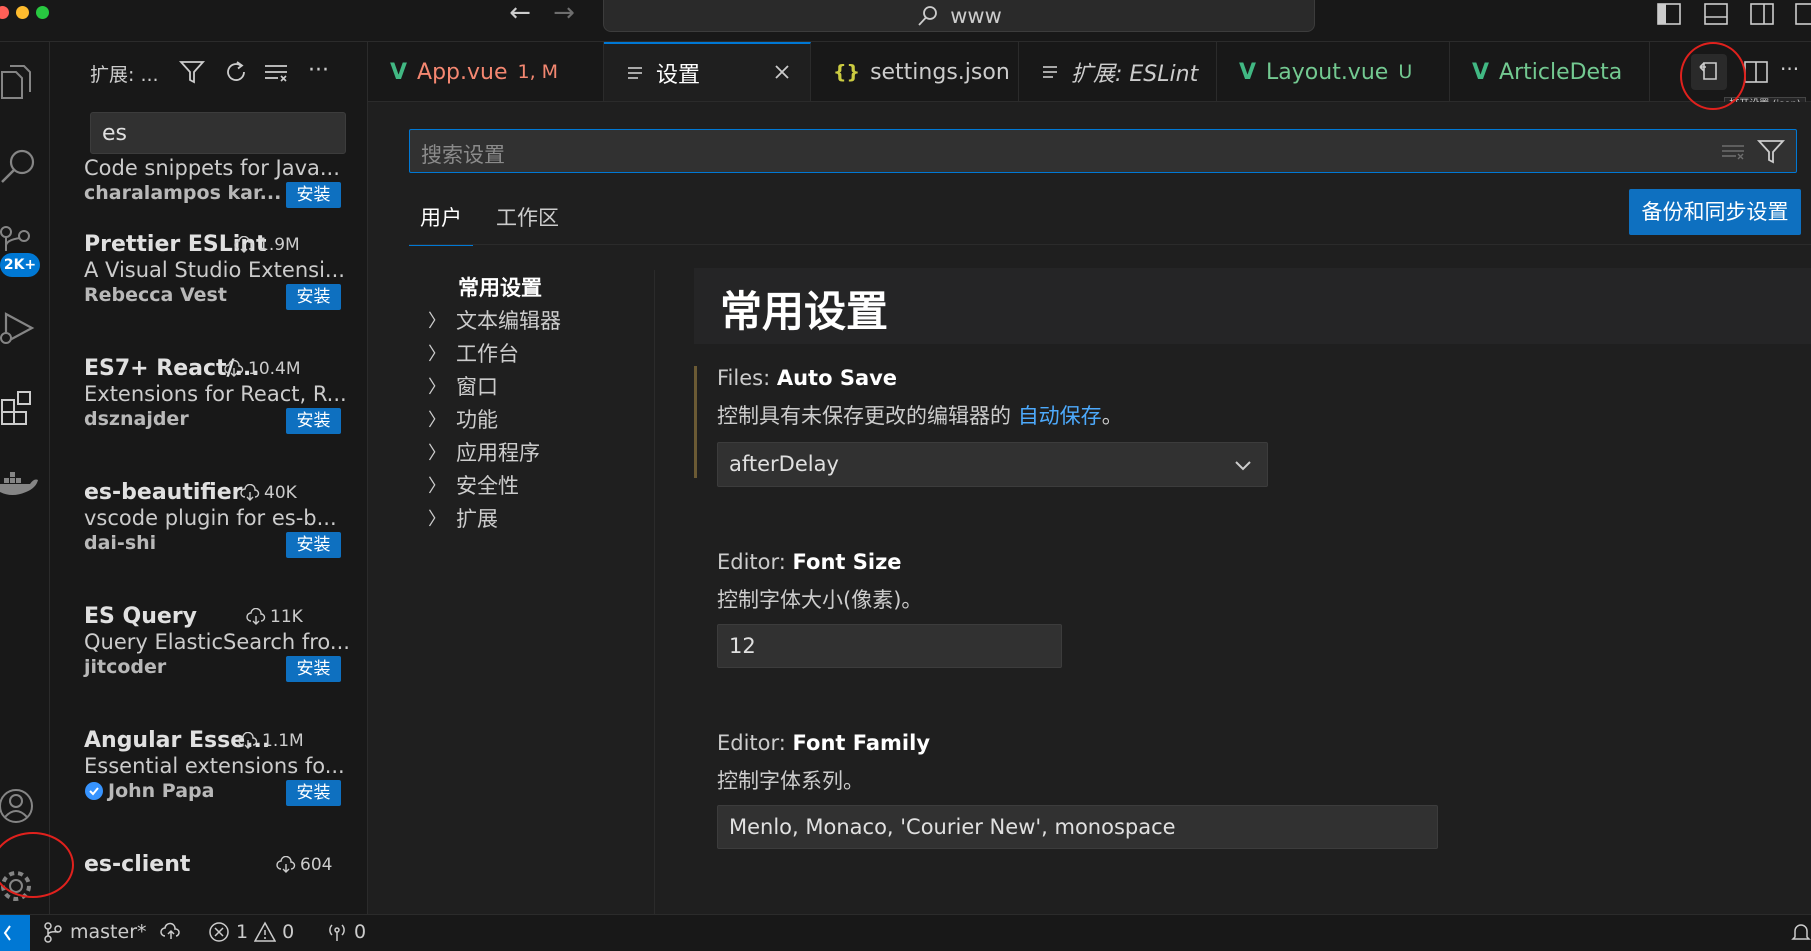  I want to click on backup-sync-settings-button: 备份和同步设置, so click(1715, 212).